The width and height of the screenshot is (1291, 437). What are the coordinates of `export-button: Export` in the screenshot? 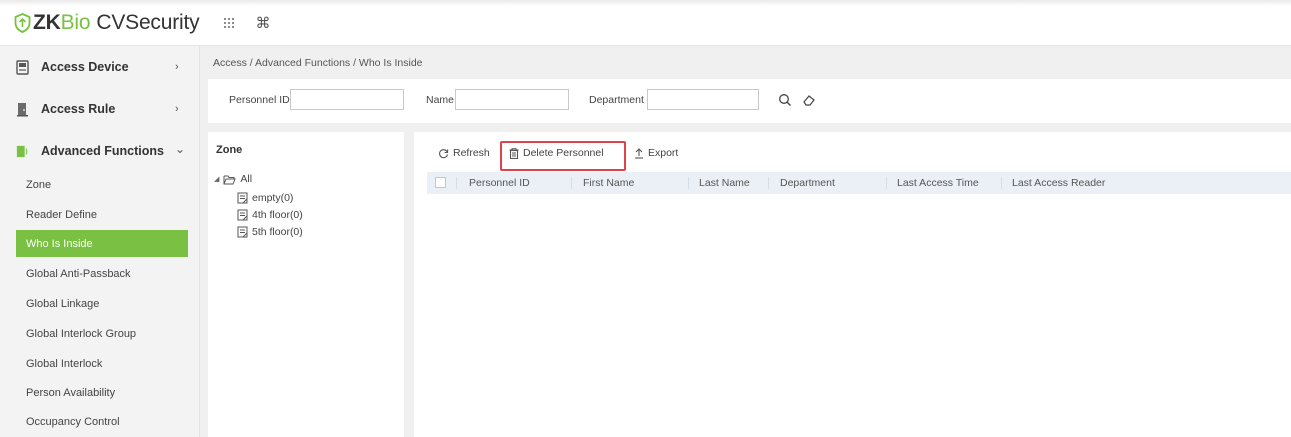 It's located at (656, 153).